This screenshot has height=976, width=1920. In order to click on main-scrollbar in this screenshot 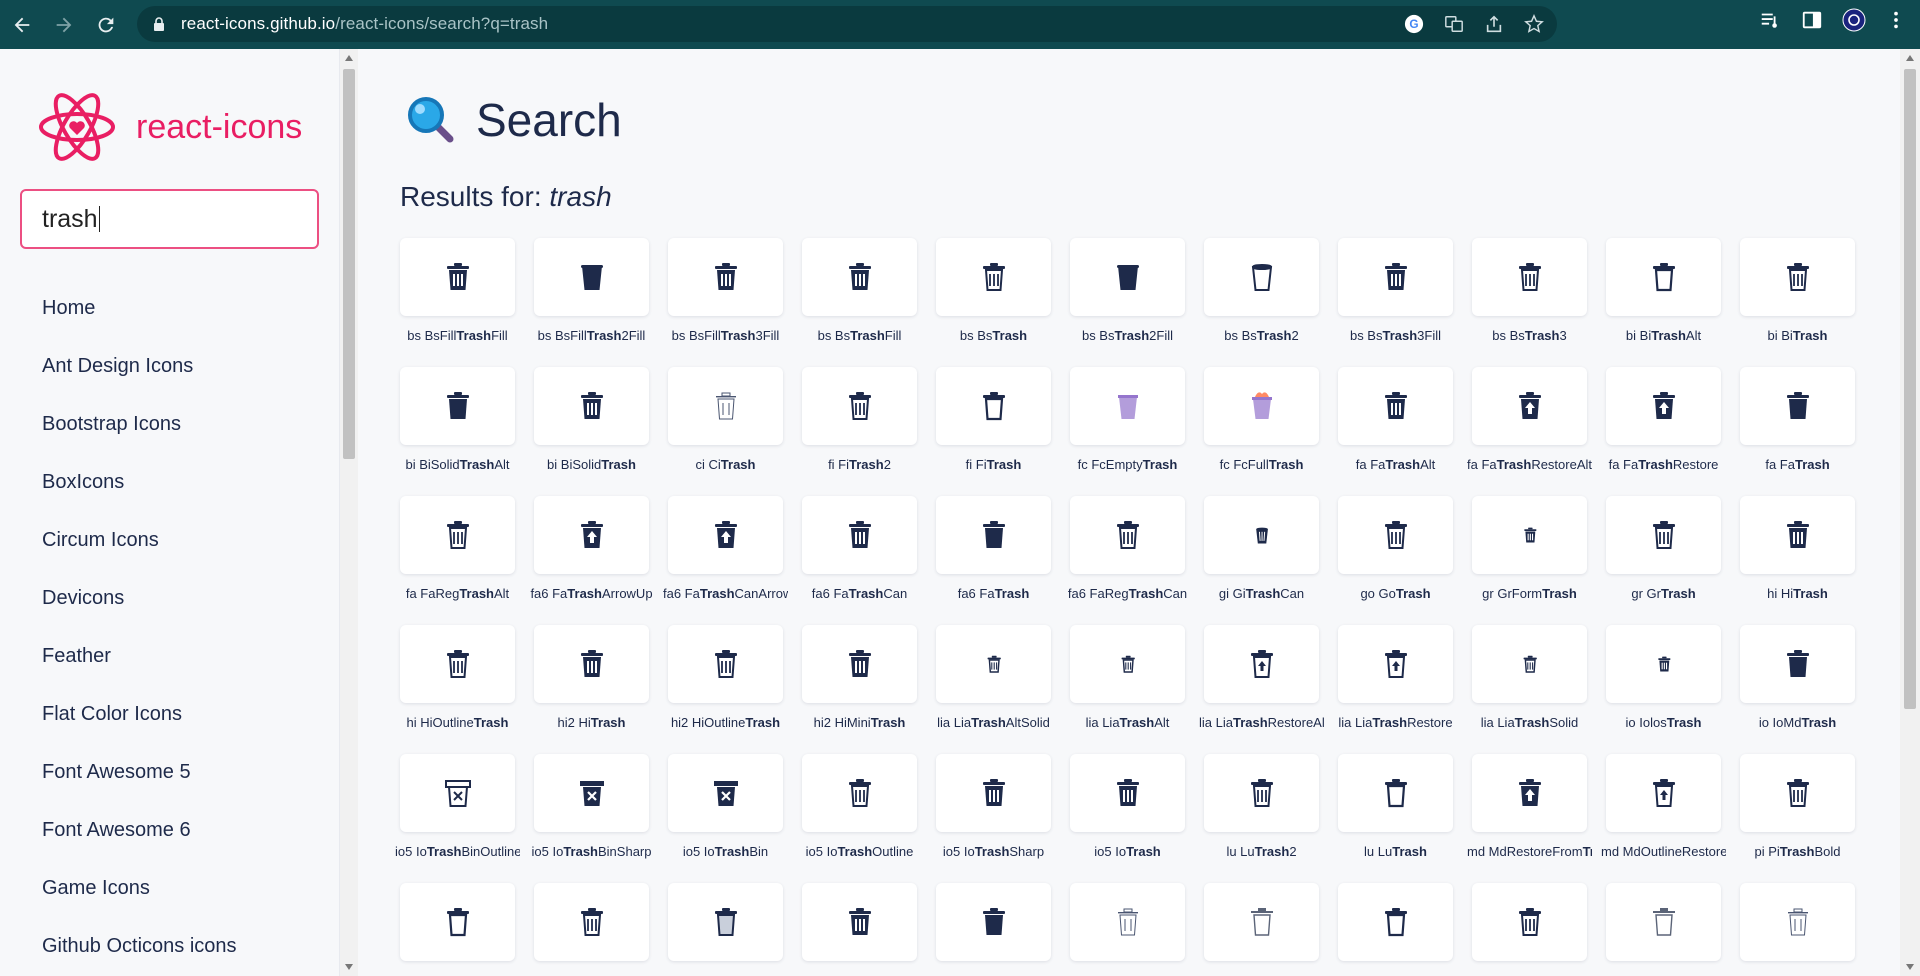, I will do `click(1910, 512)`.